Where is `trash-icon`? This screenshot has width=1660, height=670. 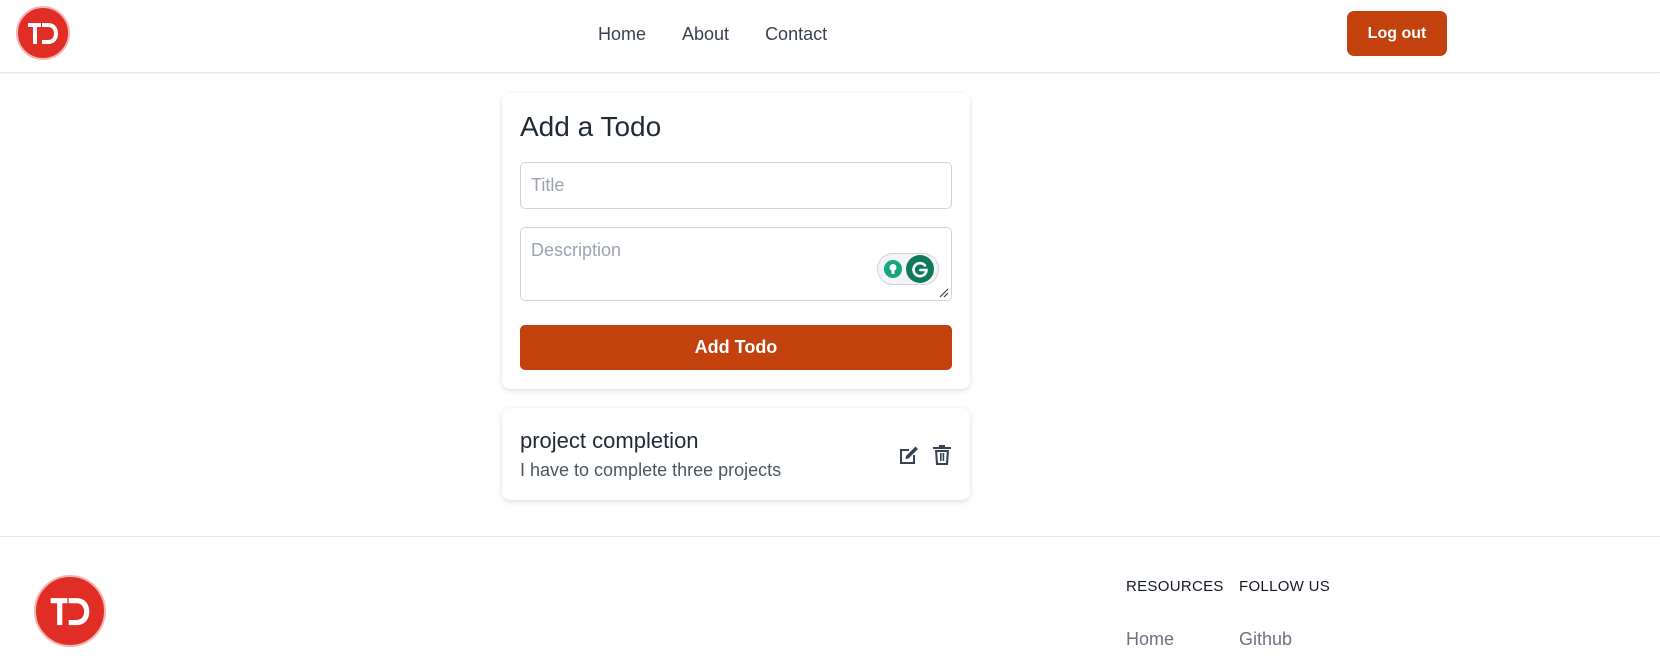 trash-icon is located at coordinates (942, 455).